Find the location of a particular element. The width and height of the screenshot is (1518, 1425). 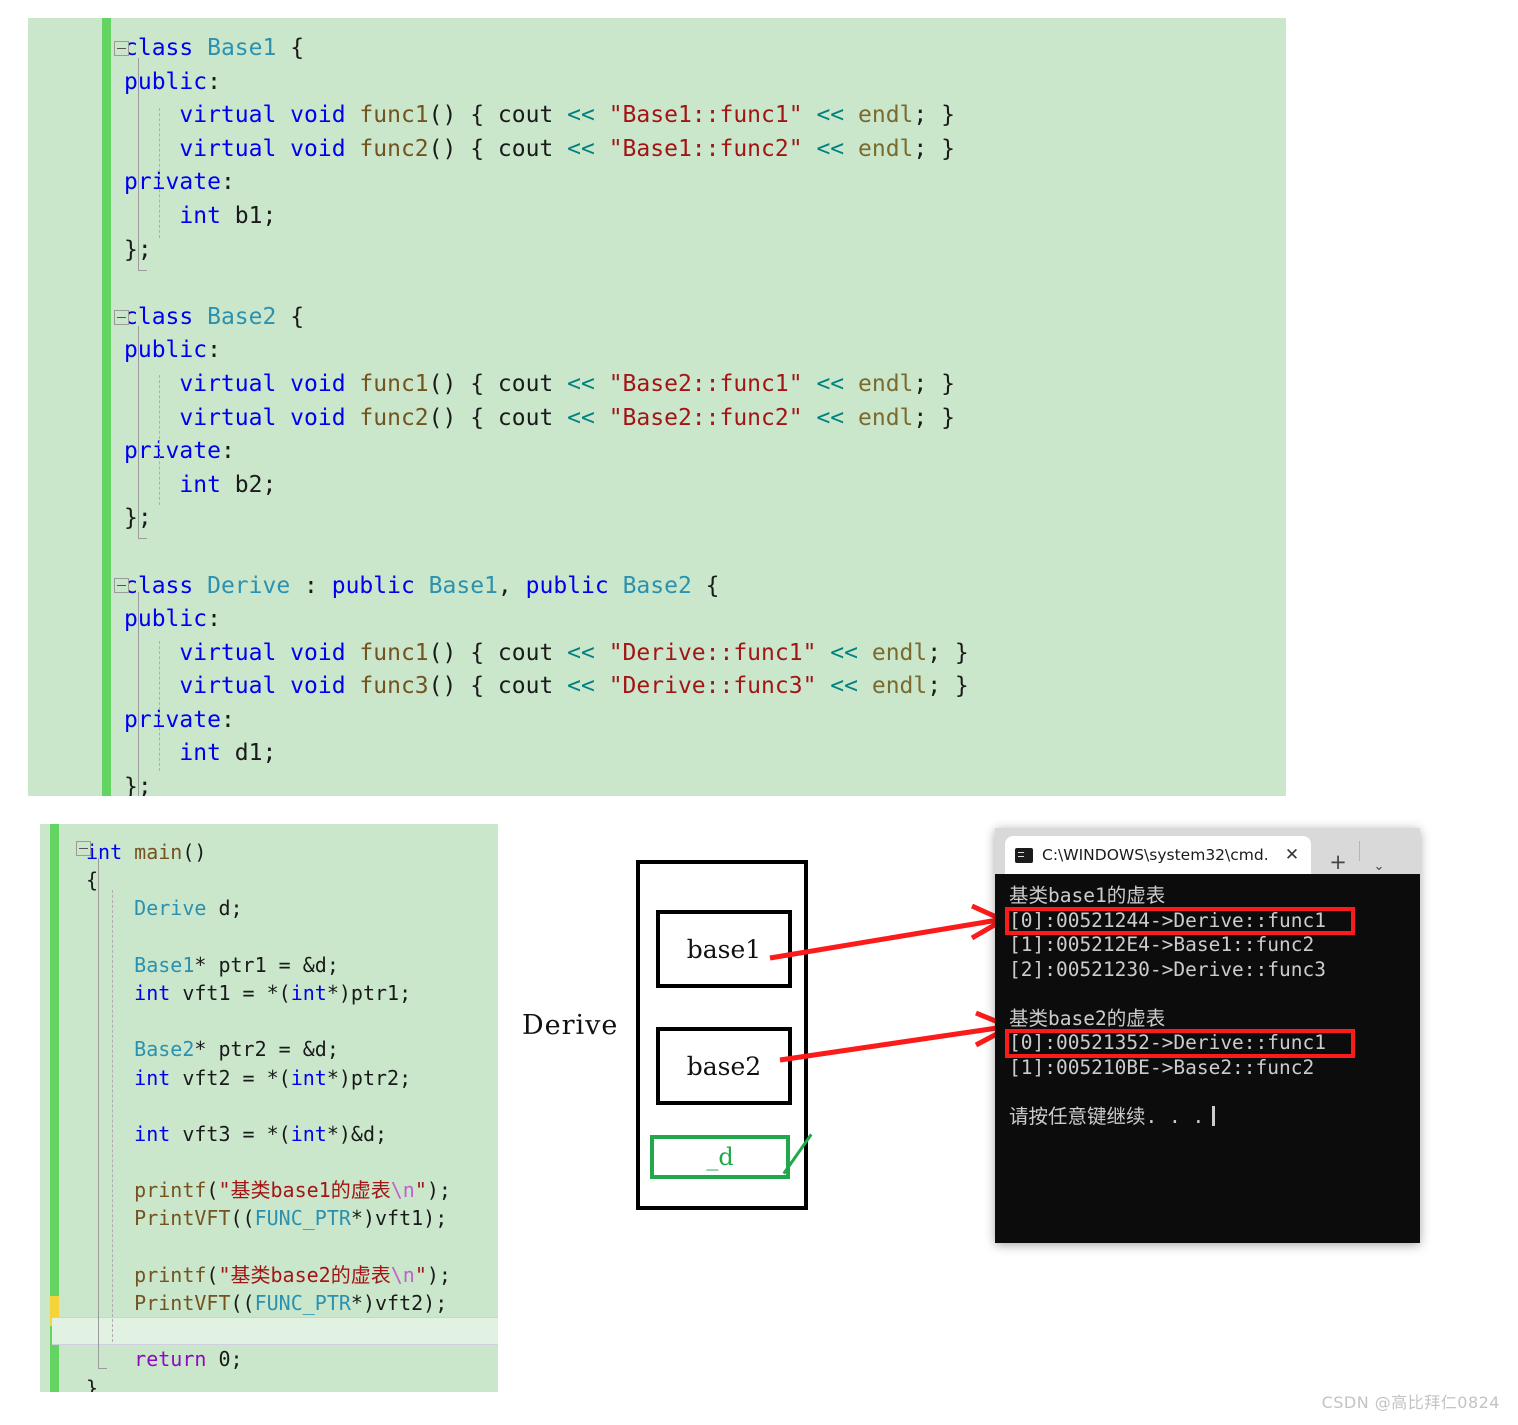

code-token: " is located at coordinates (420, 1274).